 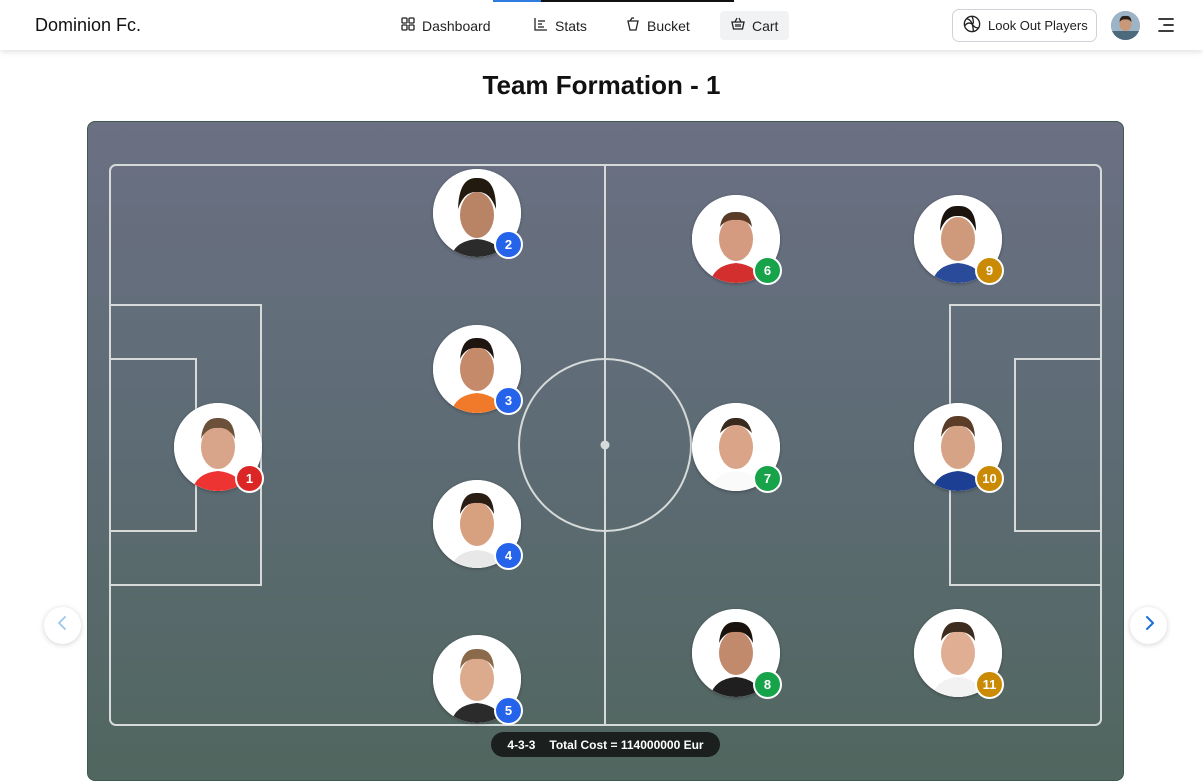 What do you see at coordinates (767, 478) in the screenshot?
I see `player-number-badge: 7` at bounding box center [767, 478].